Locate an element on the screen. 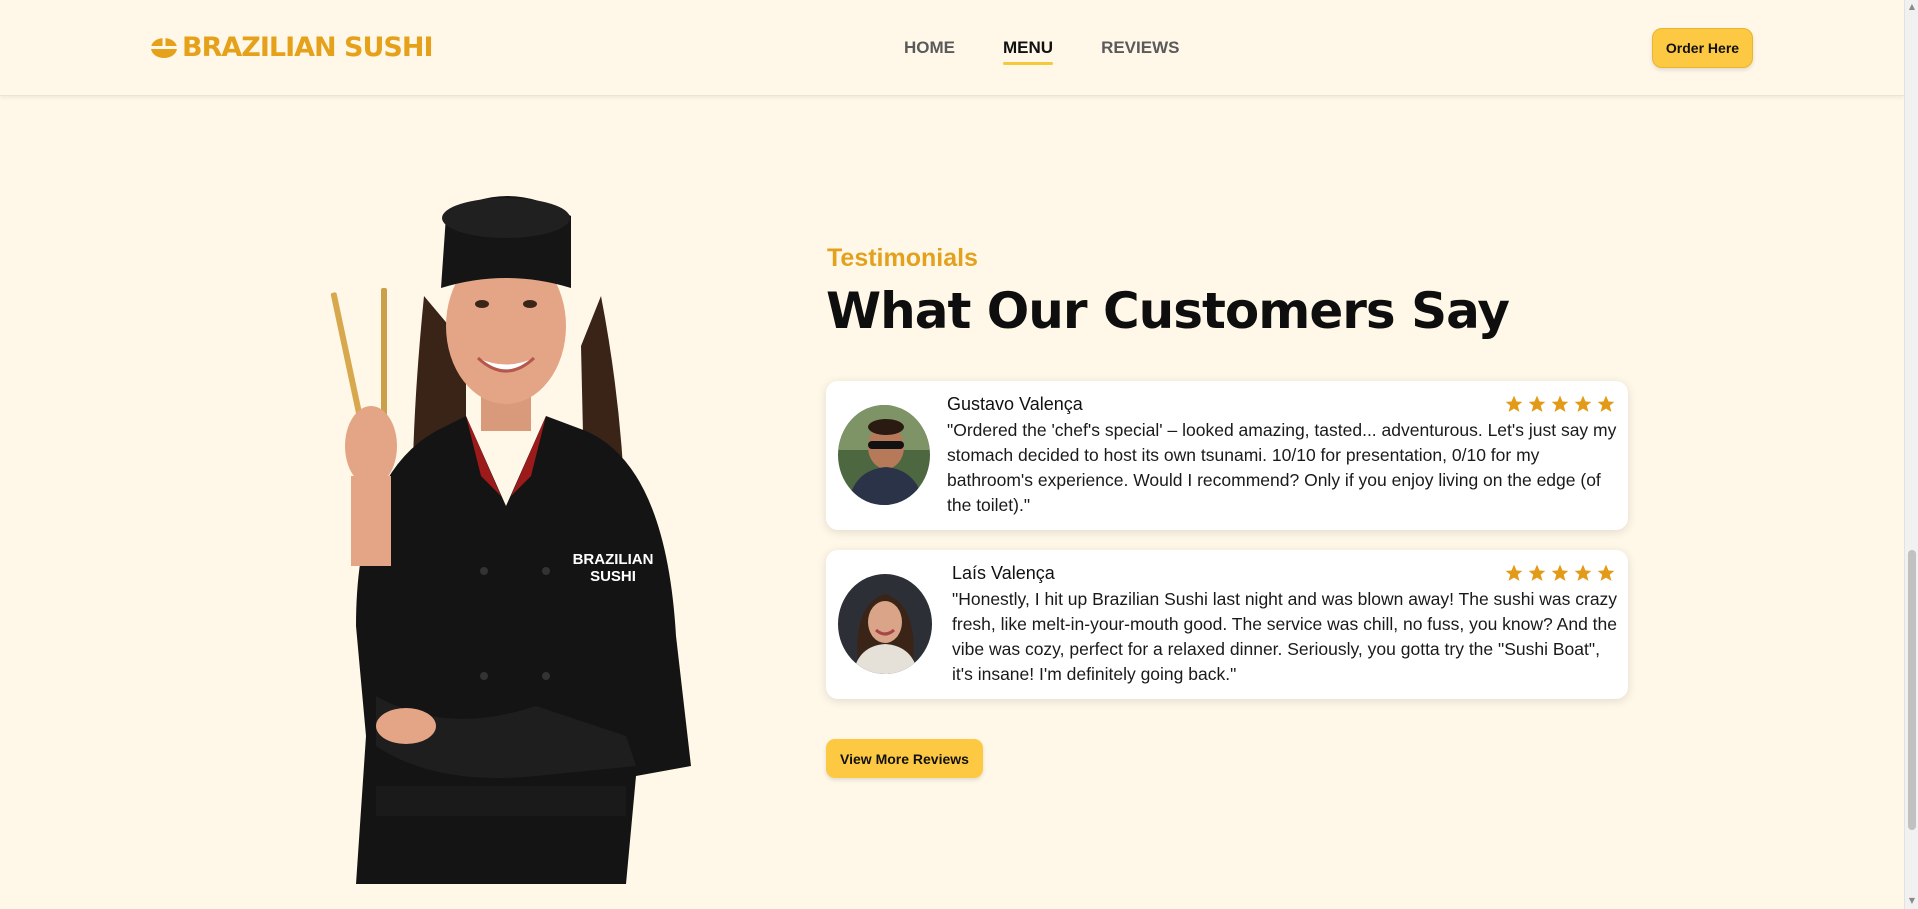 This screenshot has width=1918, height=909. scroll-down-icon: ▼ is located at coordinates (1912, 901).